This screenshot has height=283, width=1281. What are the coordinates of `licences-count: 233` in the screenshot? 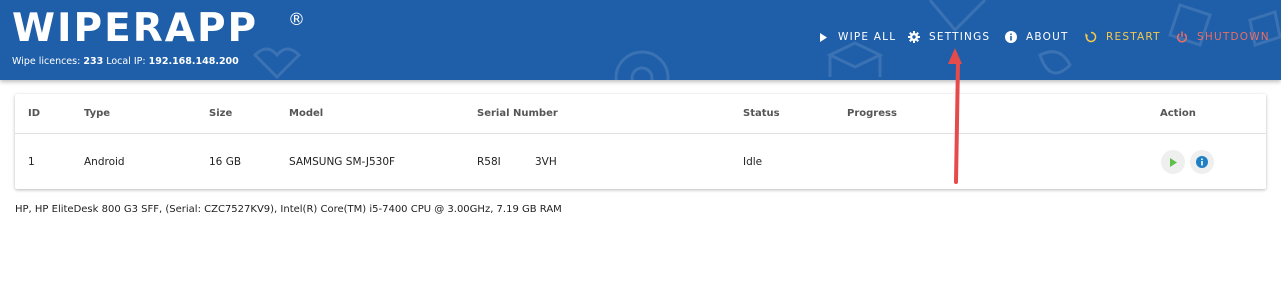 It's located at (93, 61).